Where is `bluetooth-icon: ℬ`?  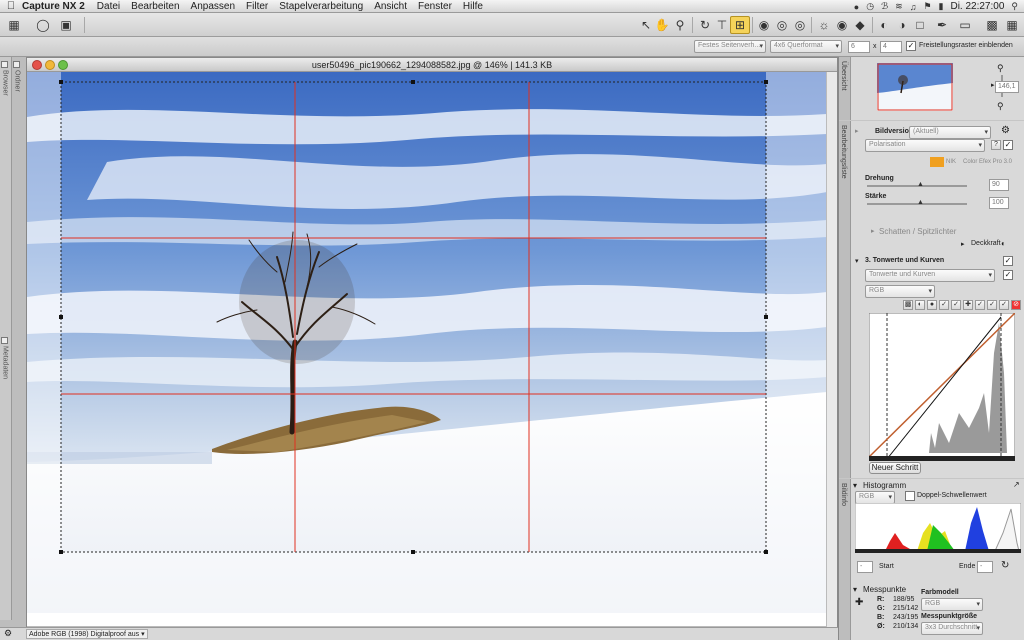
bluetooth-icon: ℬ is located at coordinates (884, 6).